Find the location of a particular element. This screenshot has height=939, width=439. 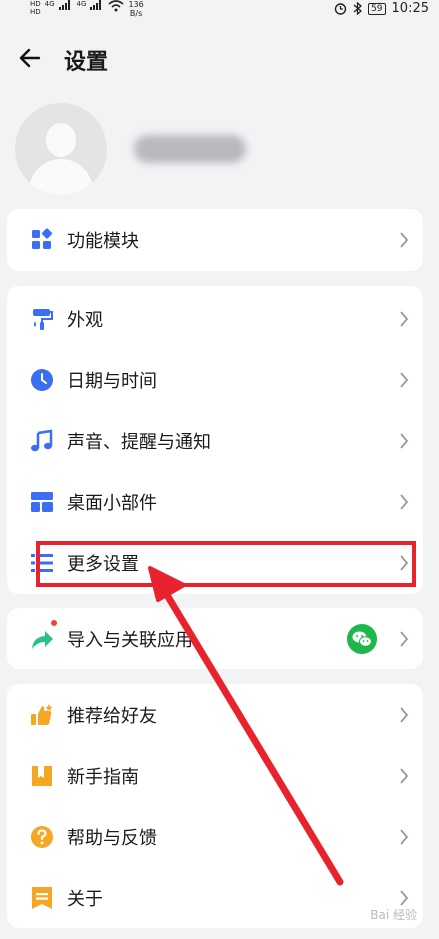

avatar is located at coordinates (61, 149).